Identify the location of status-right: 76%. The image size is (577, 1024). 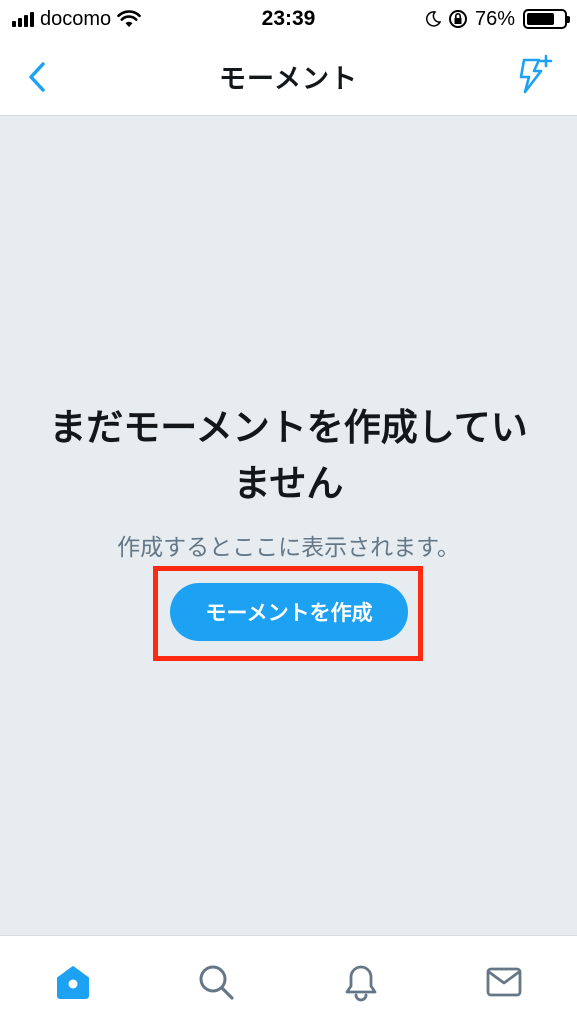
(497, 19).